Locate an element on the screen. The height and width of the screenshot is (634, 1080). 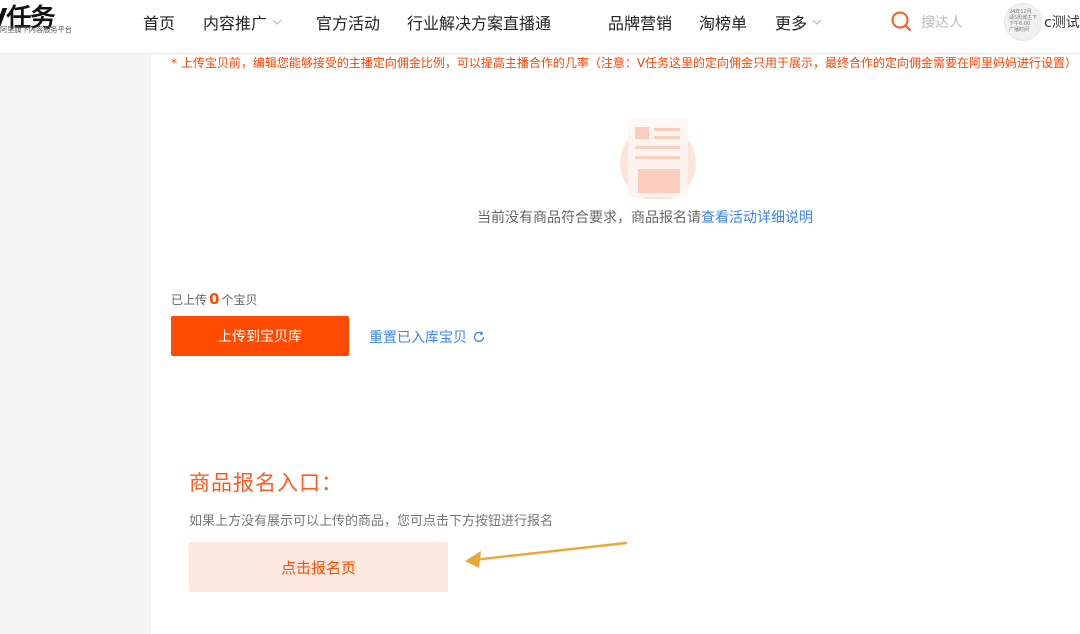
registration-entry-title: 商品报名入口： is located at coordinates (266, 483).